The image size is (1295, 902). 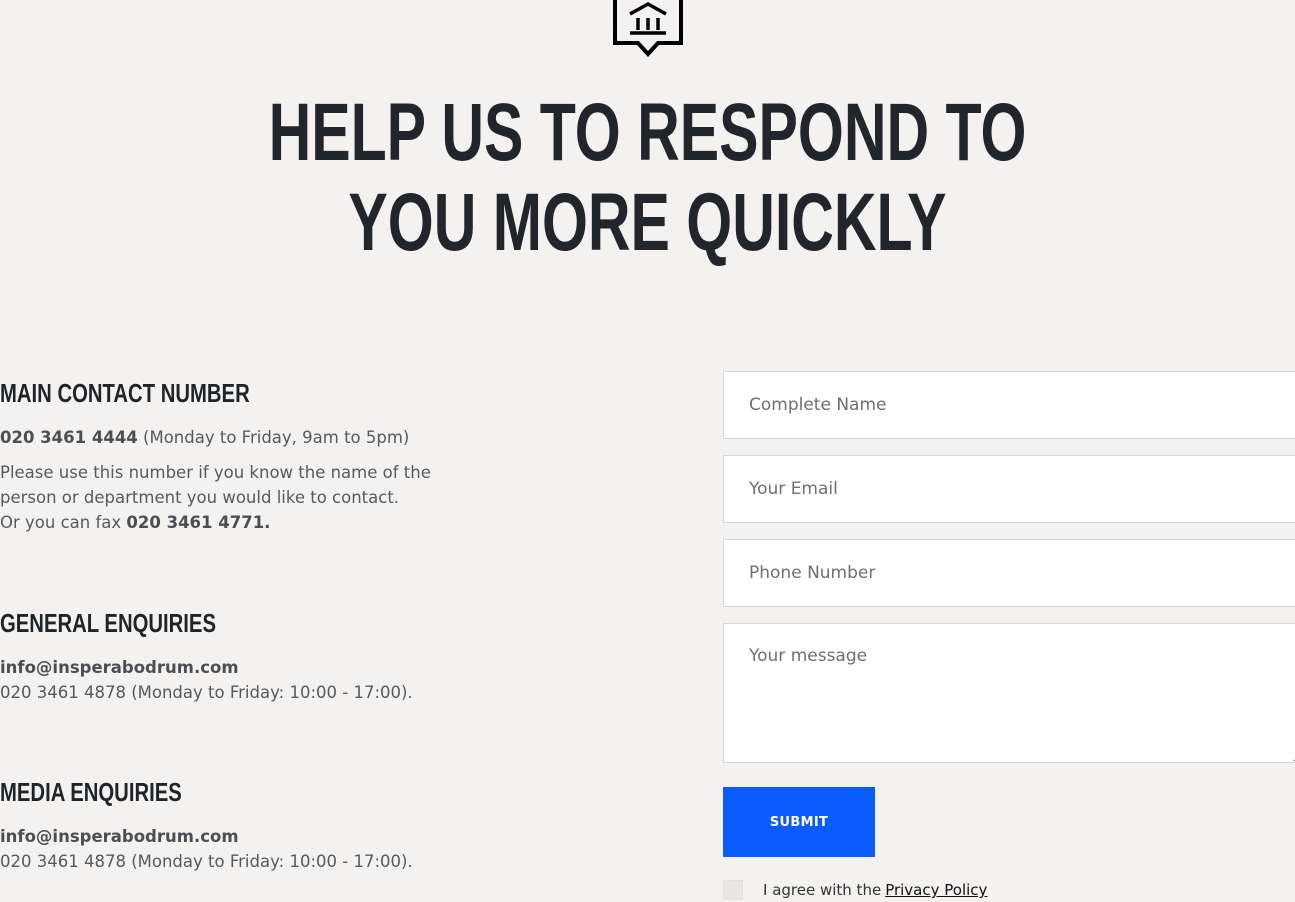 I want to click on media-enquiries-heading: Media Enquiries, so click(x=91, y=792).